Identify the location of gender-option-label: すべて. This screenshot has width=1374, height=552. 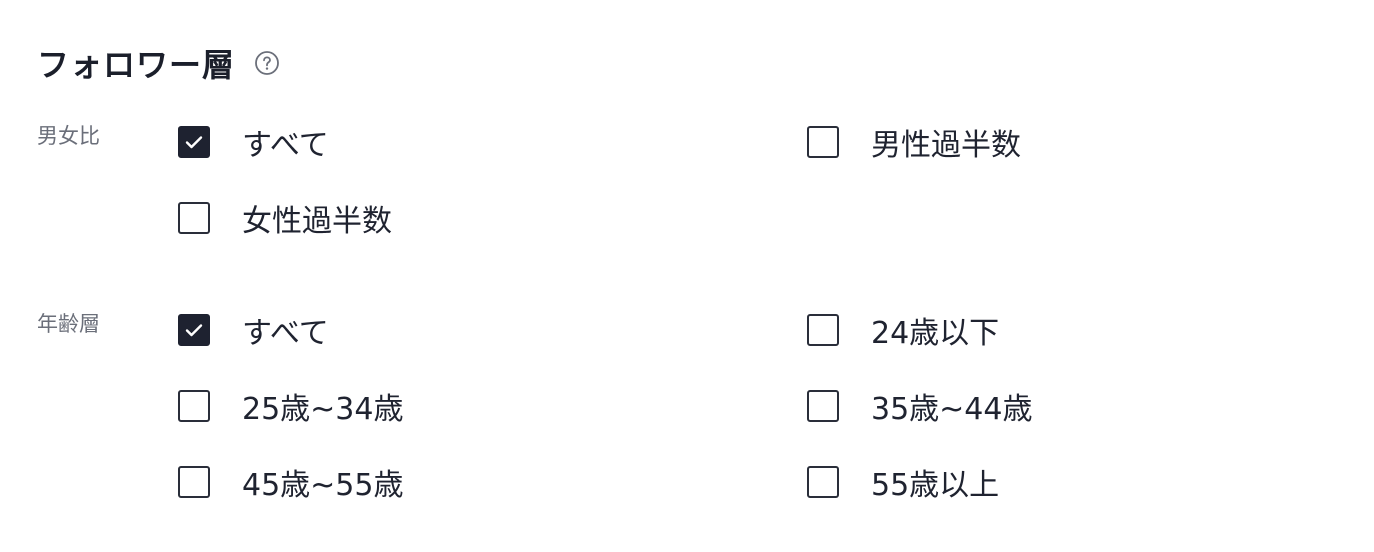
(285, 145).